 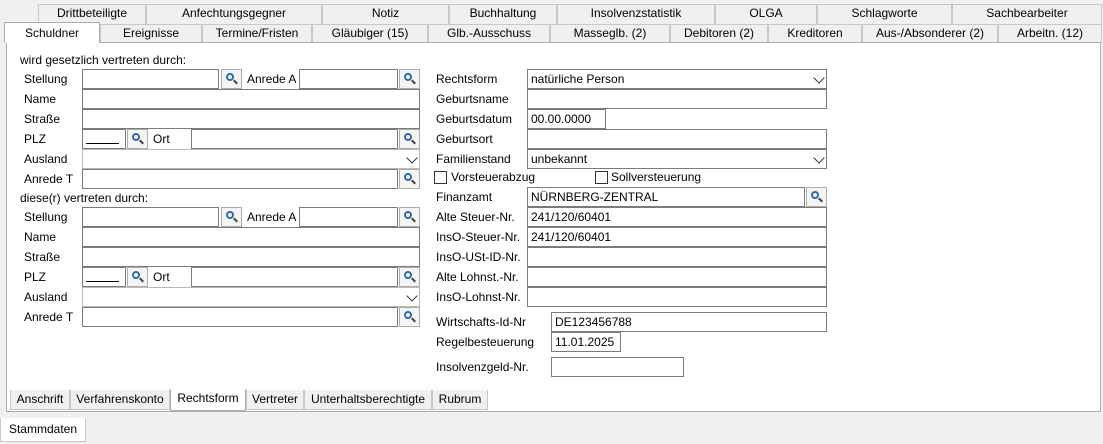 What do you see at coordinates (52, 32) in the screenshot?
I see `tab-schuldner: Schuldner` at bounding box center [52, 32].